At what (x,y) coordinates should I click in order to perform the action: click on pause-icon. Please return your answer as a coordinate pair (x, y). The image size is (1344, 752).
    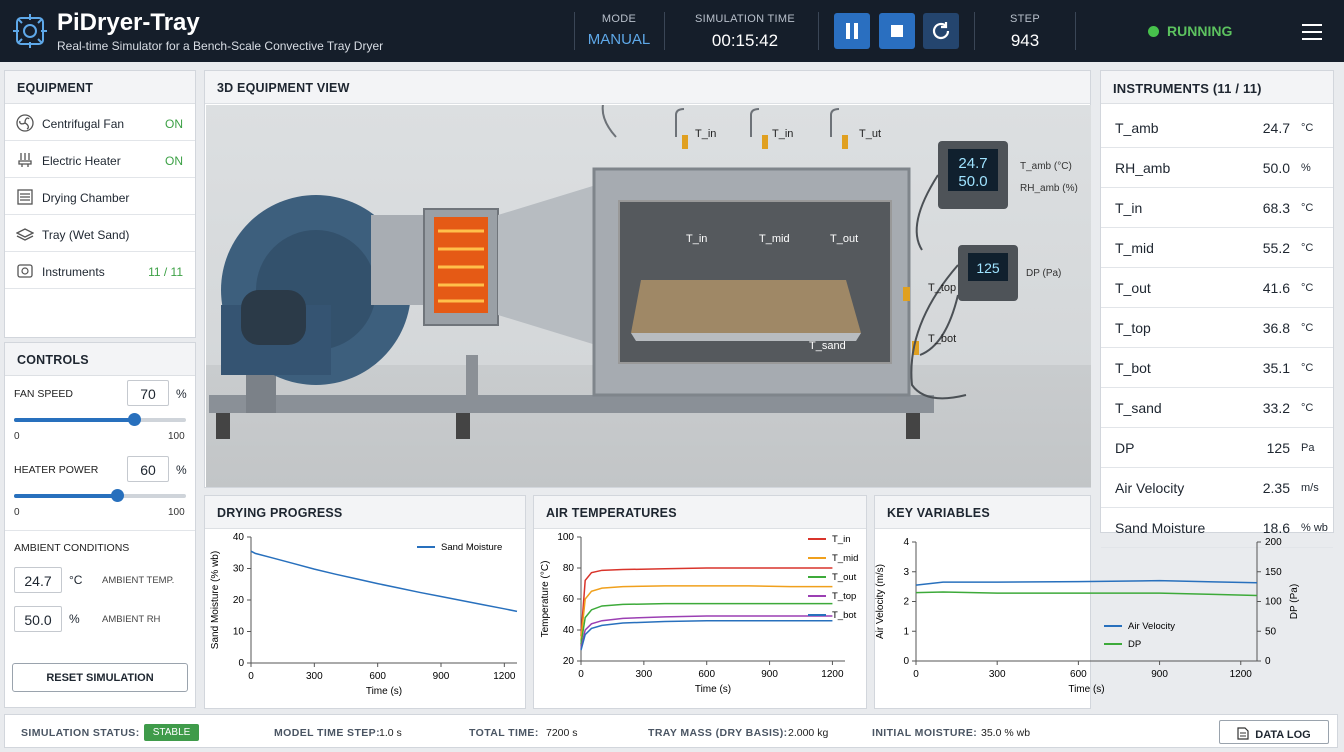
    Looking at the image, I should click on (852, 31).